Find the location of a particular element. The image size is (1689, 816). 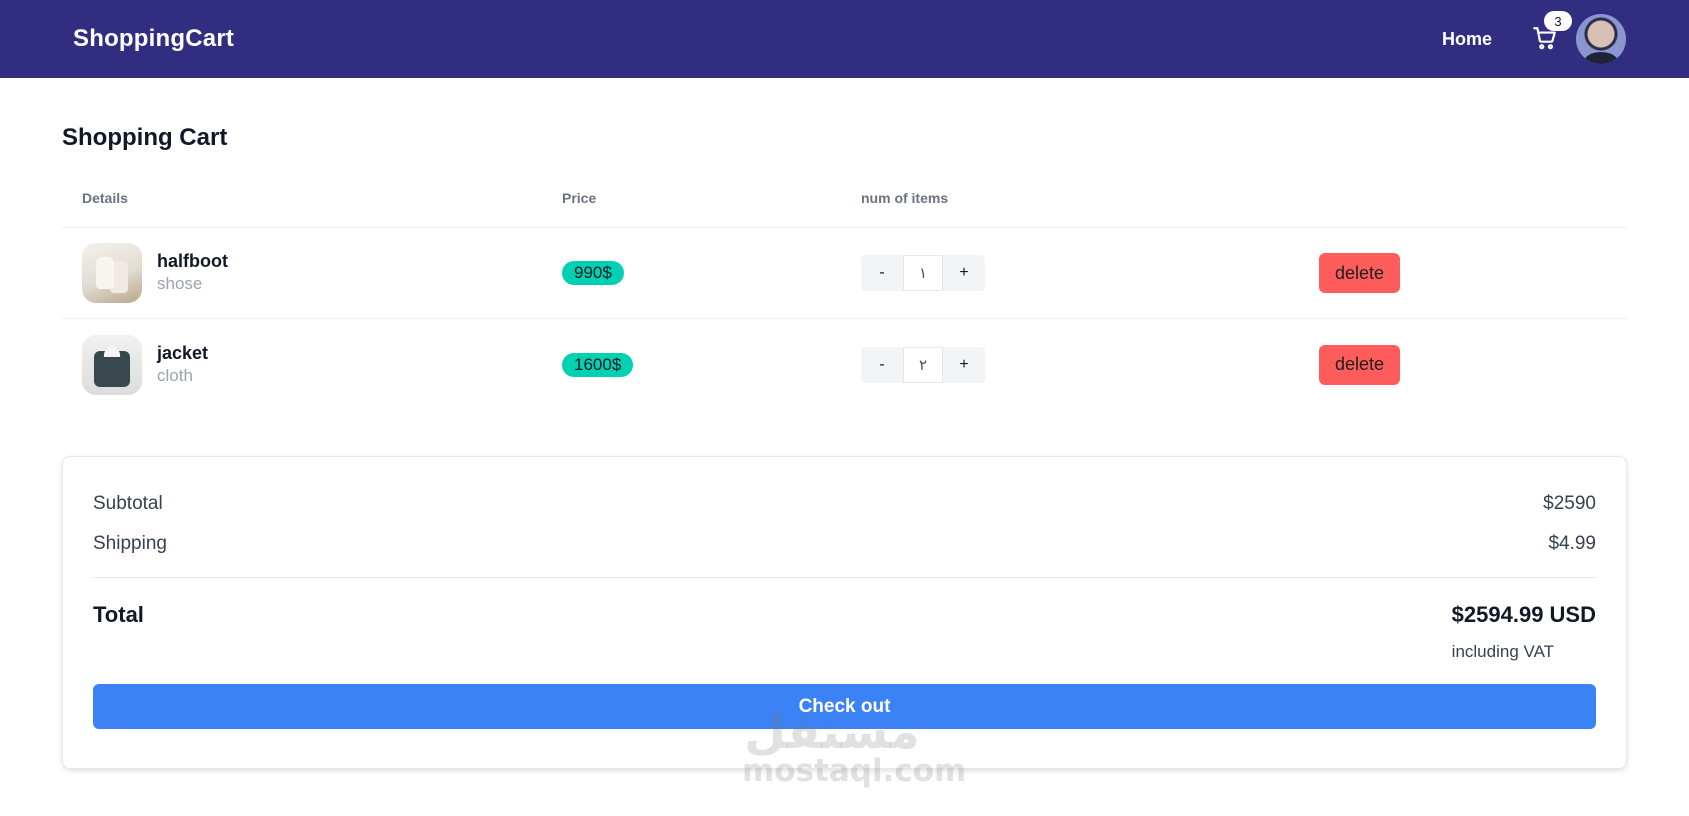

checkout-button: Check out is located at coordinates (844, 706).